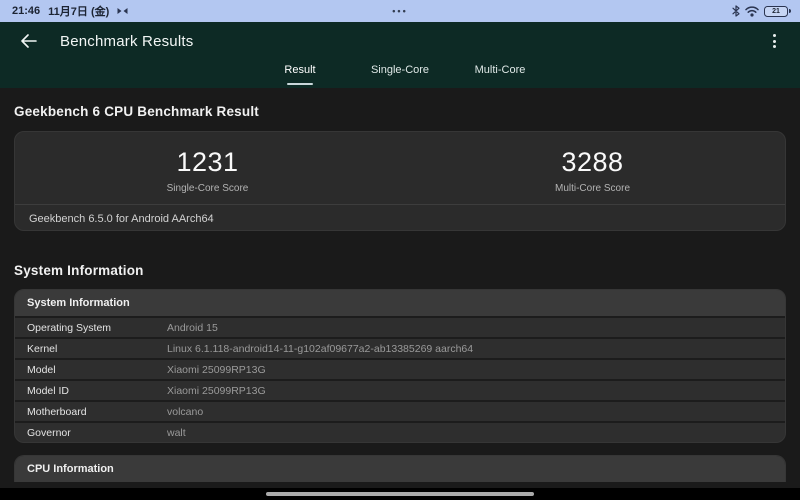 This screenshot has height=500, width=800. I want to click on cpu-info-table: CPU Information, so click(400, 468).